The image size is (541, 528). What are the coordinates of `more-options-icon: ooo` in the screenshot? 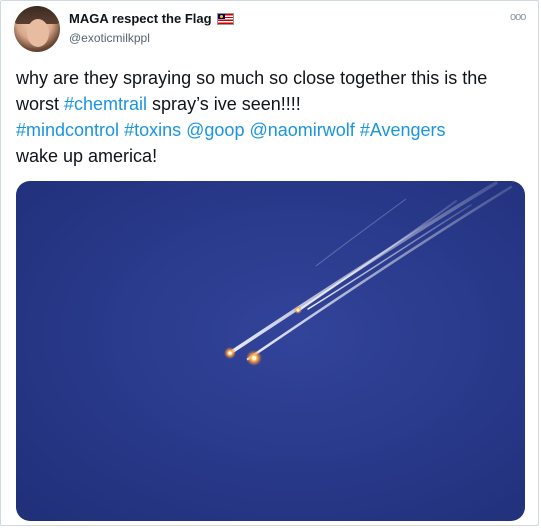 It's located at (518, 17).